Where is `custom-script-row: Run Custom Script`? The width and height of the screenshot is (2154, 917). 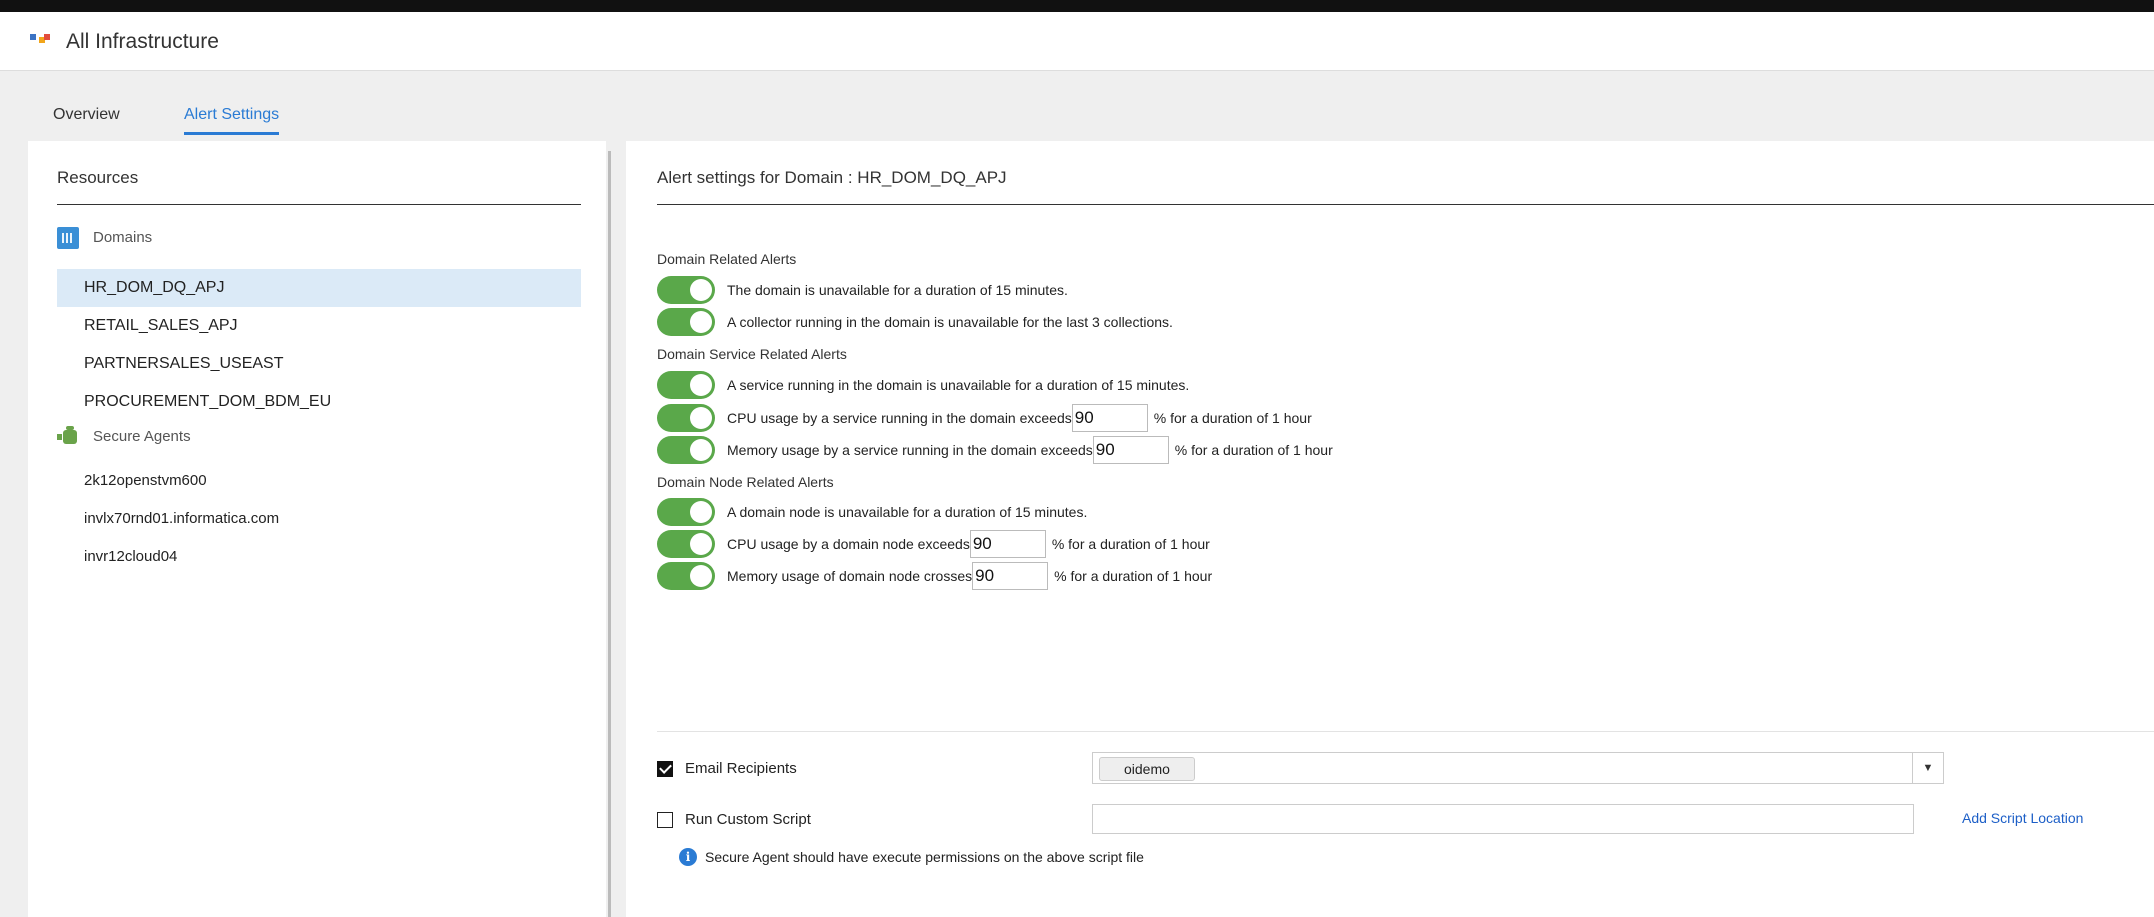 custom-script-row: Run Custom Script is located at coordinates (734, 819).